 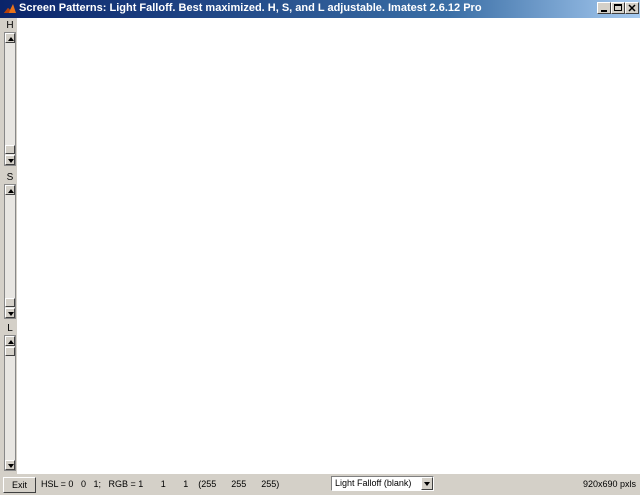 What do you see at coordinates (604, 8) in the screenshot?
I see `minimize-button` at bounding box center [604, 8].